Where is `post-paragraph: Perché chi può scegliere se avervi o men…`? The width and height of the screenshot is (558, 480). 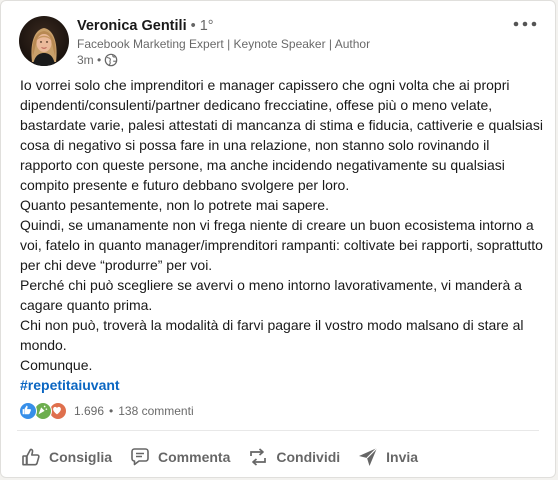 post-paragraph: Perché chi può scegliere se avervi o men… is located at coordinates (271, 295).